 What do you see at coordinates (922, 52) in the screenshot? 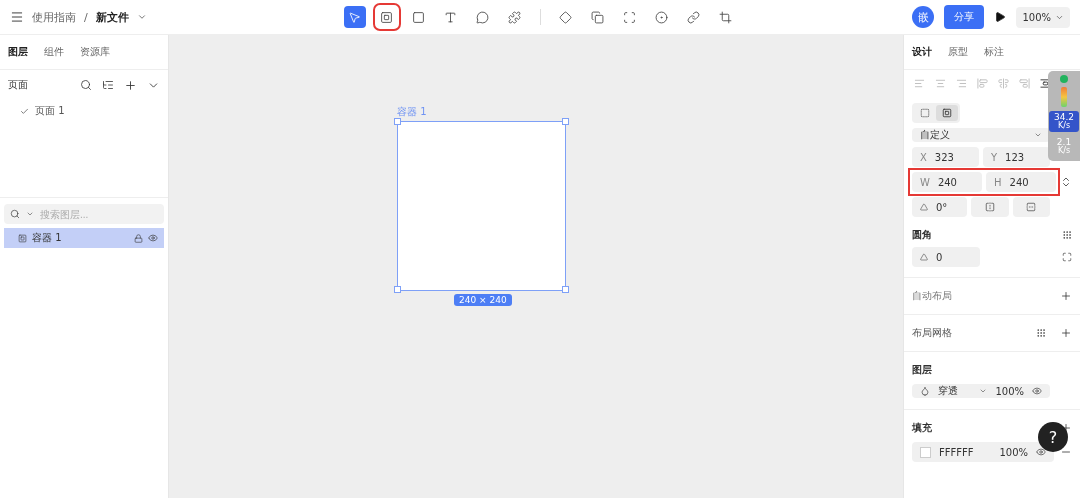
I see `panel-tab: 设计` at bounding box center [922, 52].